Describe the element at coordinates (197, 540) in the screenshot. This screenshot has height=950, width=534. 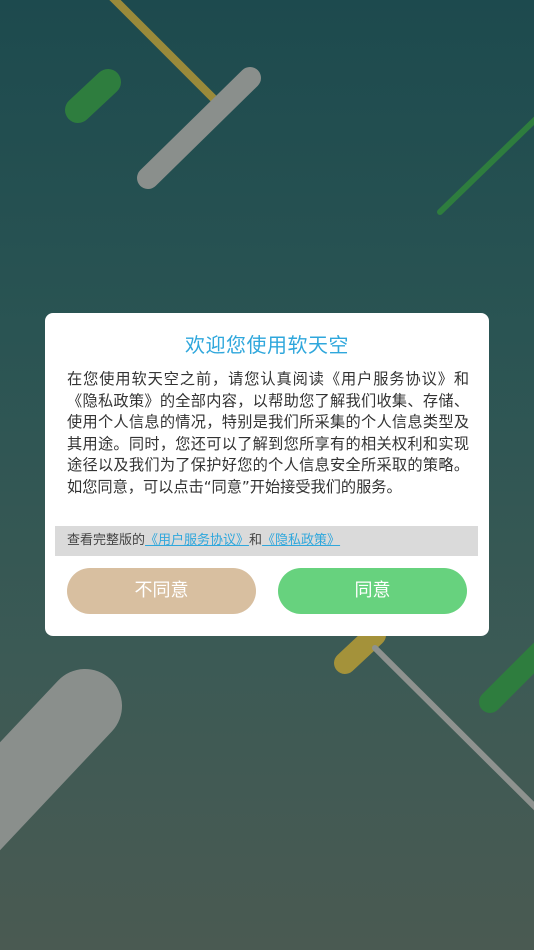
I see `user-agreement-link: 《用户服务协议》` at that location.